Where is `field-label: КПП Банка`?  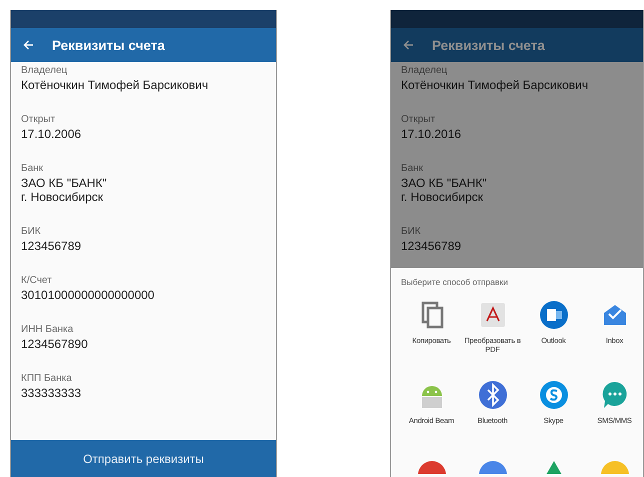
field-label: КПП Банка is located at coordinates (47, 378).